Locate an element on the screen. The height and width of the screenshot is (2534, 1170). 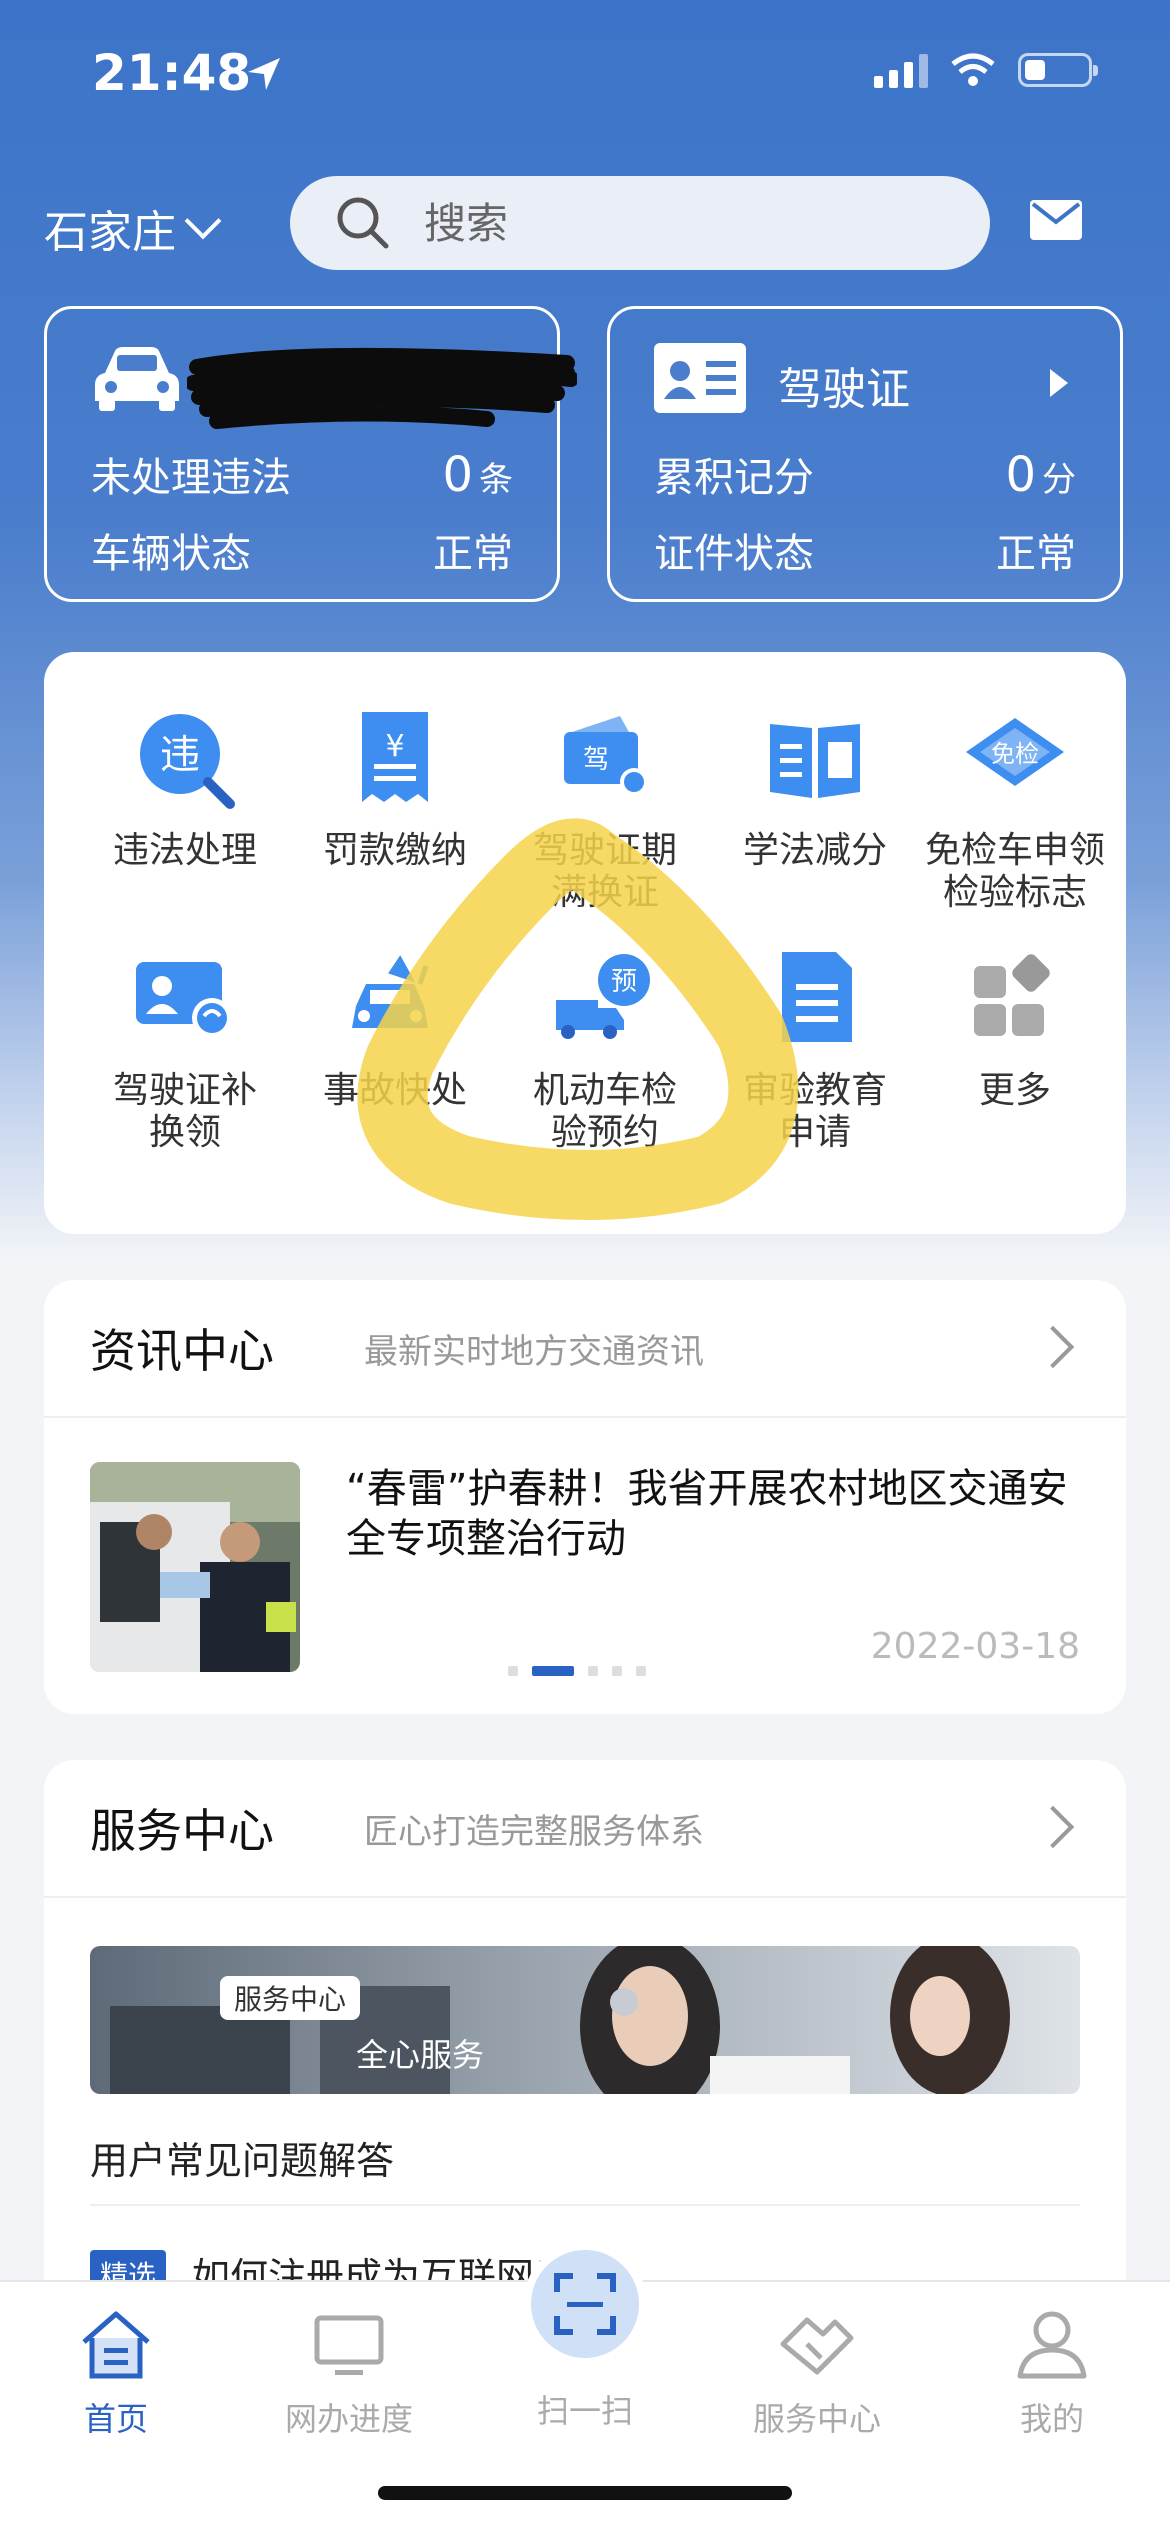
service-more: 更多 is located at coordinates (1015, 1028).